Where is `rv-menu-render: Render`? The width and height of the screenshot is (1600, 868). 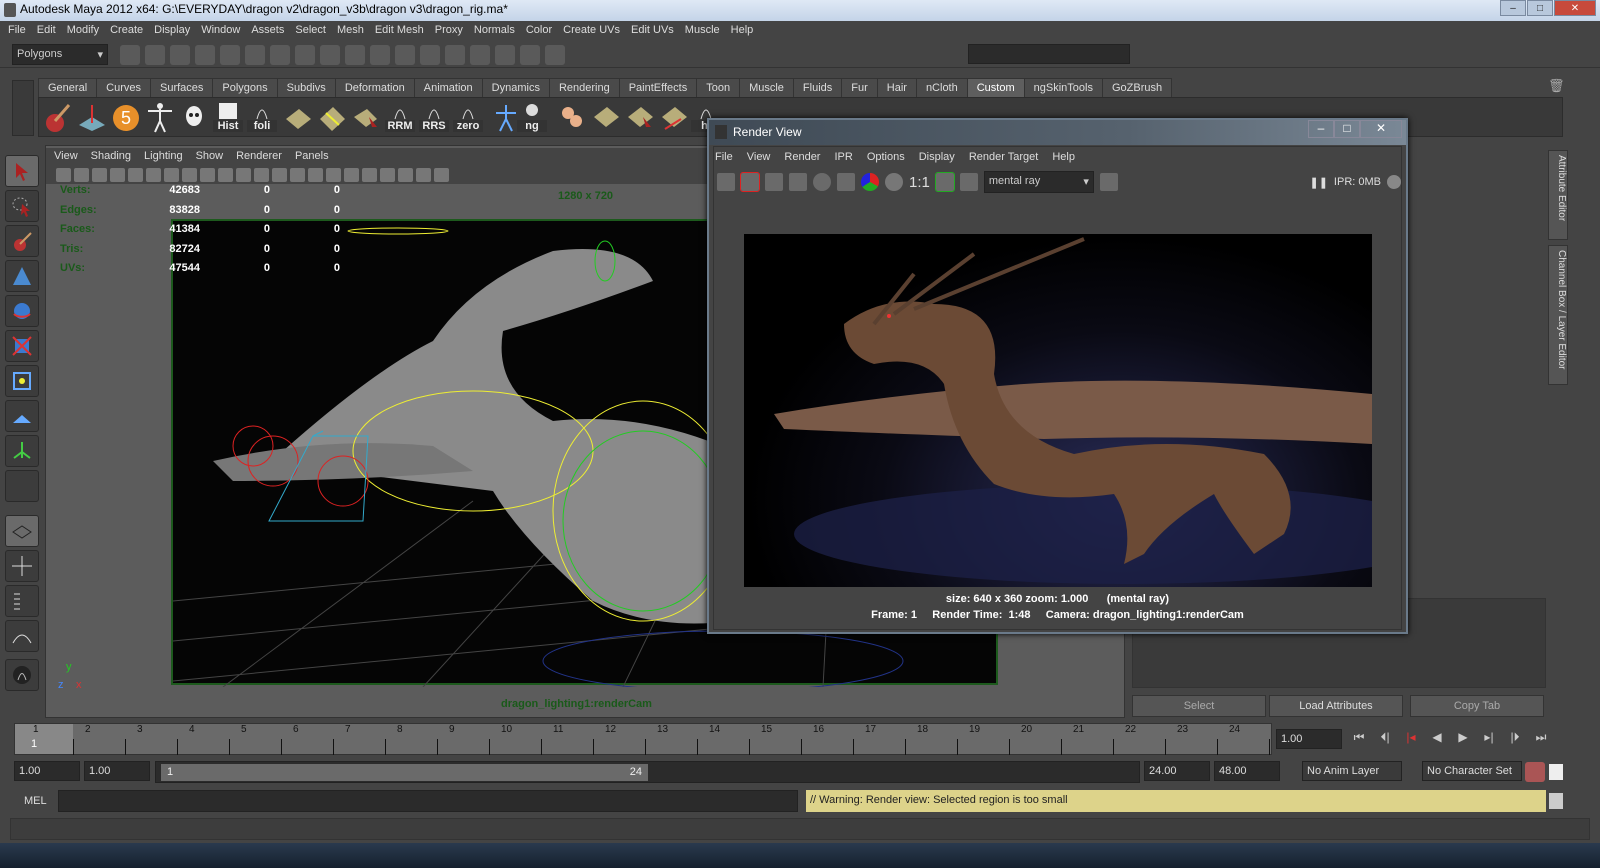
rv-menu-render: Render is located at coordinates (802, 157).